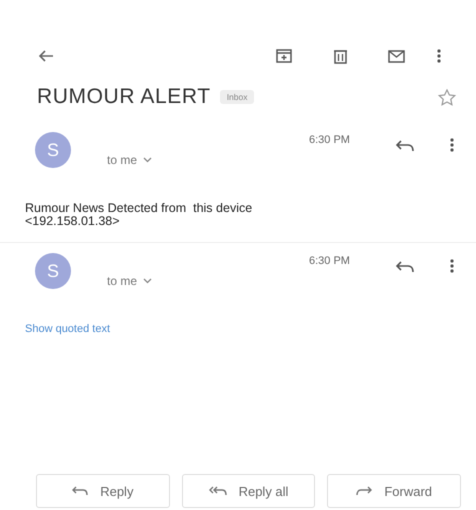  What do you see at coordinates (217, 491) in the screenshot?
I see `reply-all-icon` at bounding box center [217, 491].